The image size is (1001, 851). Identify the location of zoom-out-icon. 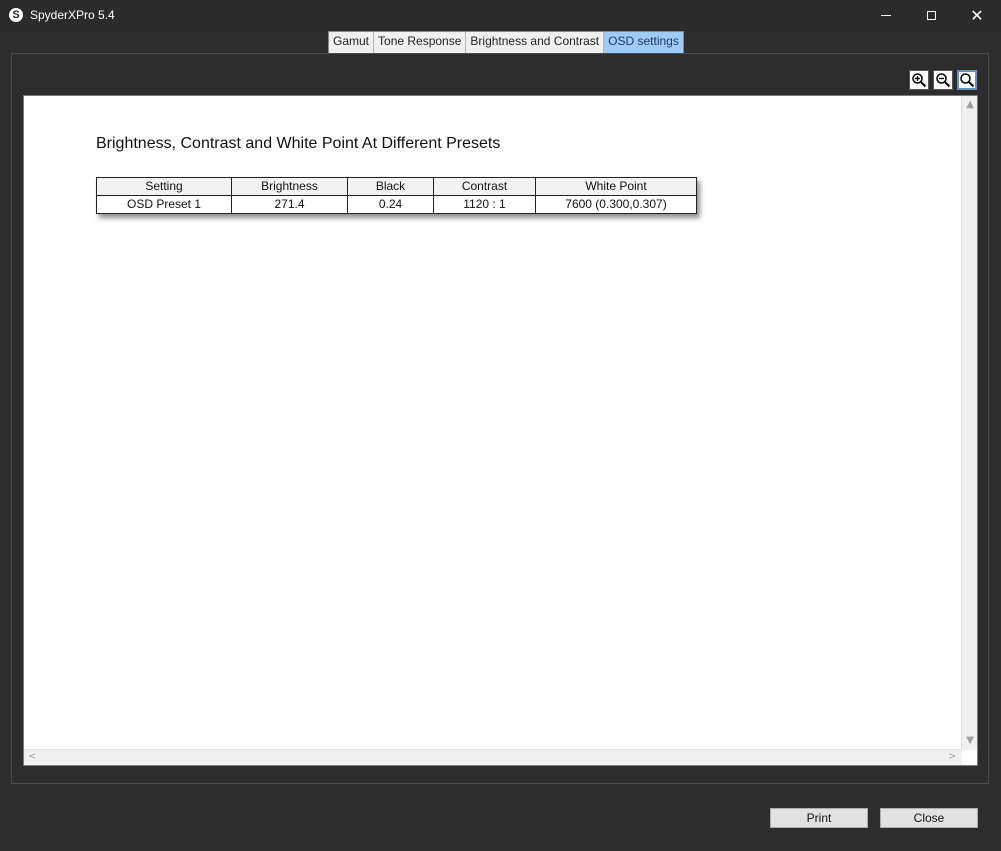
(943, 80).